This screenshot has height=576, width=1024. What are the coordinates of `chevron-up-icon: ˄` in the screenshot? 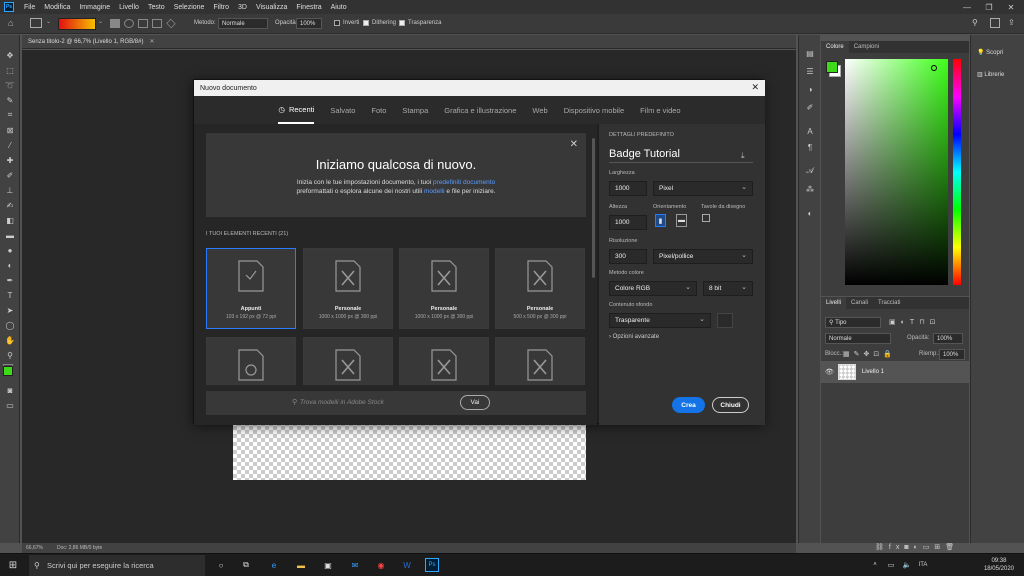 It's located at (875, 565).